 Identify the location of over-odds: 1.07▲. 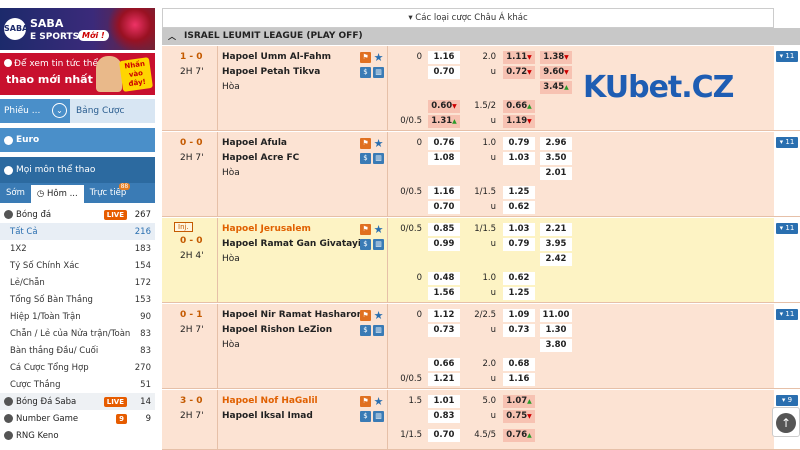
(519, 401).